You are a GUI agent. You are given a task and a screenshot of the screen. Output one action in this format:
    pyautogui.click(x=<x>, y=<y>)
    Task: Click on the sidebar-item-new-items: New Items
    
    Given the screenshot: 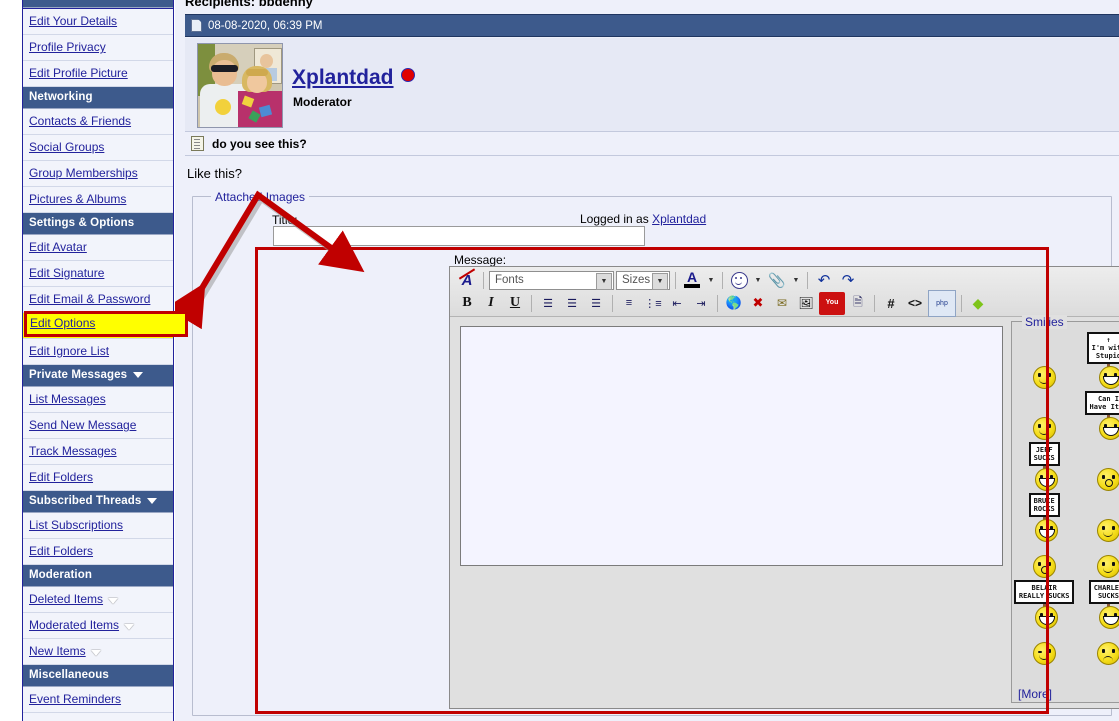 What is the action you would take?
    pyautogui.click(x=98, y=652)
    